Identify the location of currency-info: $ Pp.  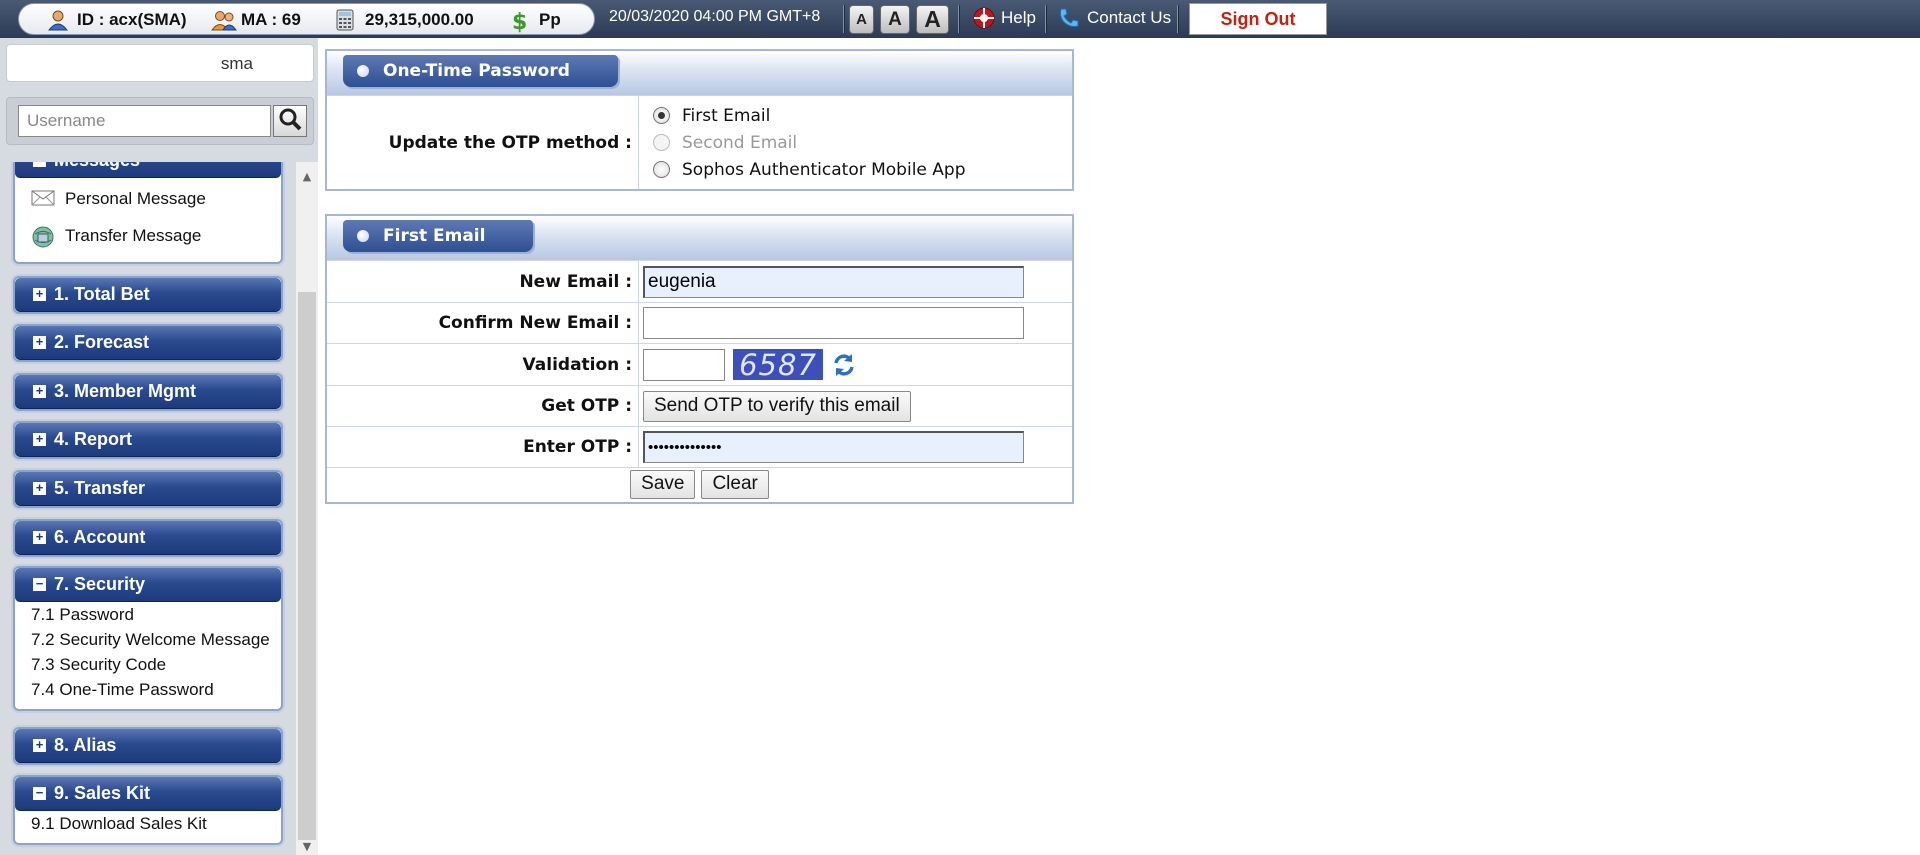
(535, 22).